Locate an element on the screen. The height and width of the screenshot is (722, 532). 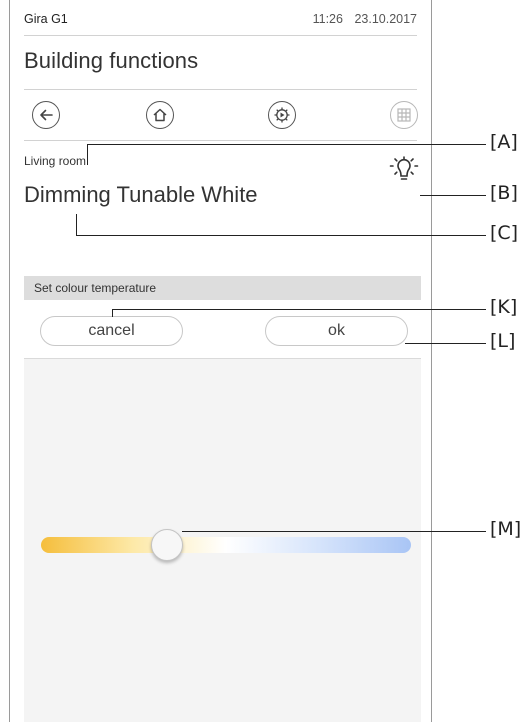
dialog-title: Set colour temperature is located at coordinates (95, 288).